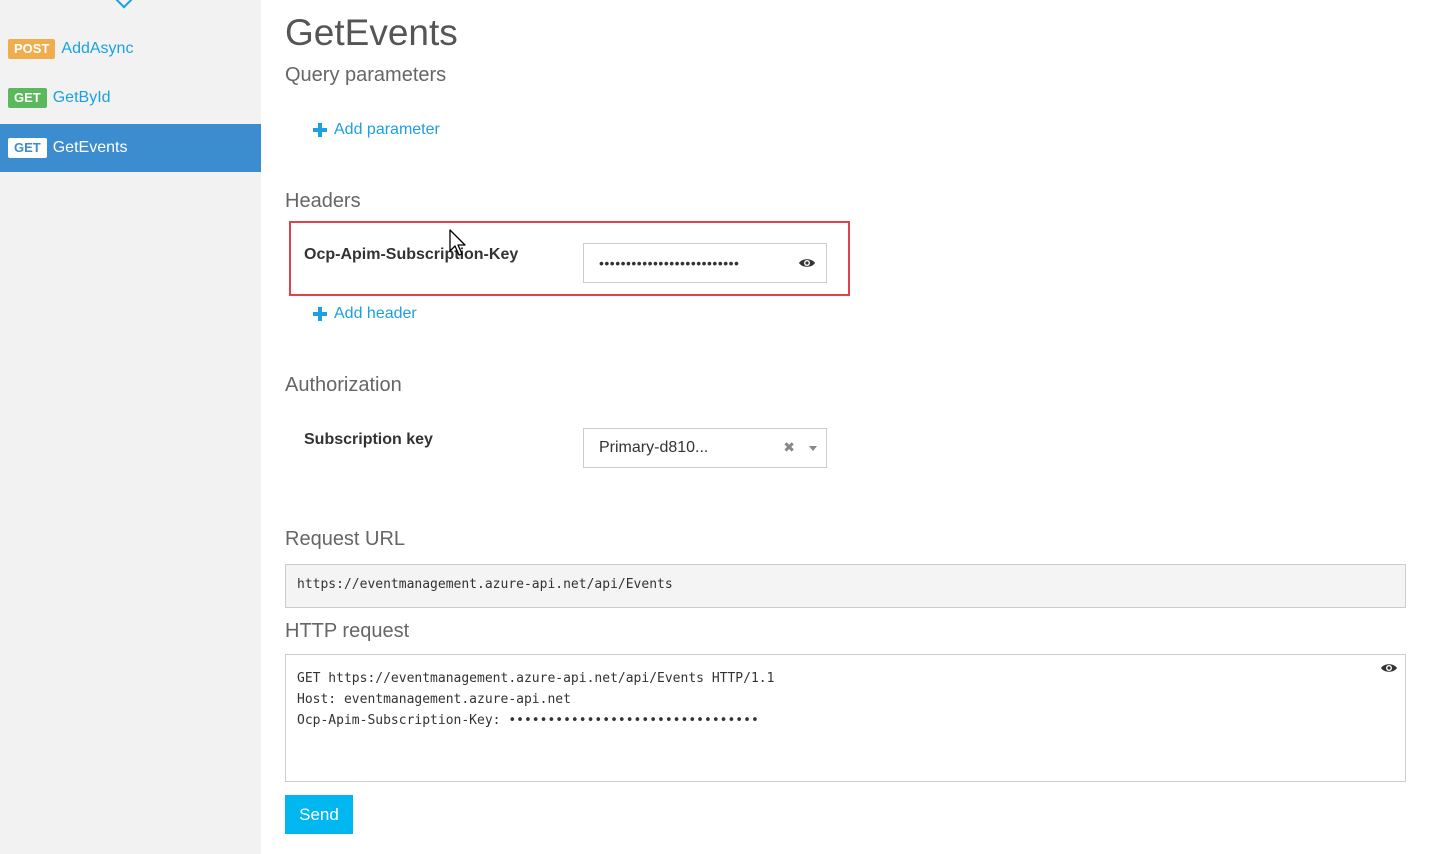 The image size is (1430, 854). I want to click on header-key-label: Ocp-Apim-Subscription-Key, so click(411, 254).